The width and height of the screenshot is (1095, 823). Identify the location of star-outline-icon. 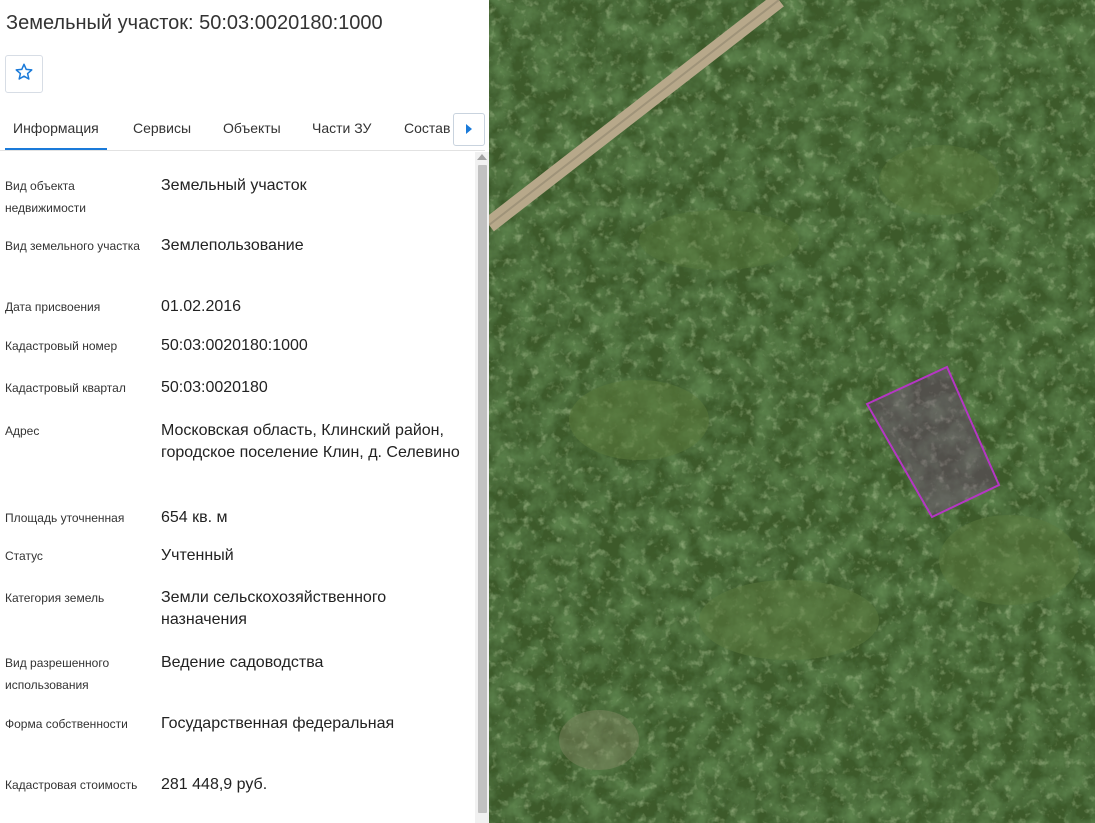
(24, 74).